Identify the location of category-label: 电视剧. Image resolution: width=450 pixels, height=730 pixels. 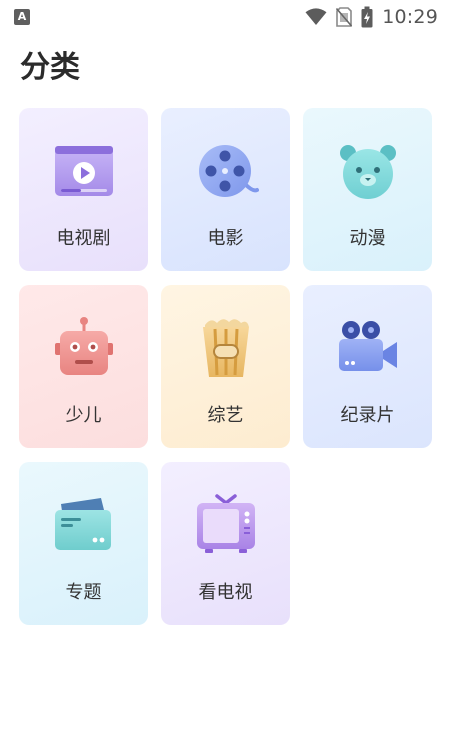
(83, 238).